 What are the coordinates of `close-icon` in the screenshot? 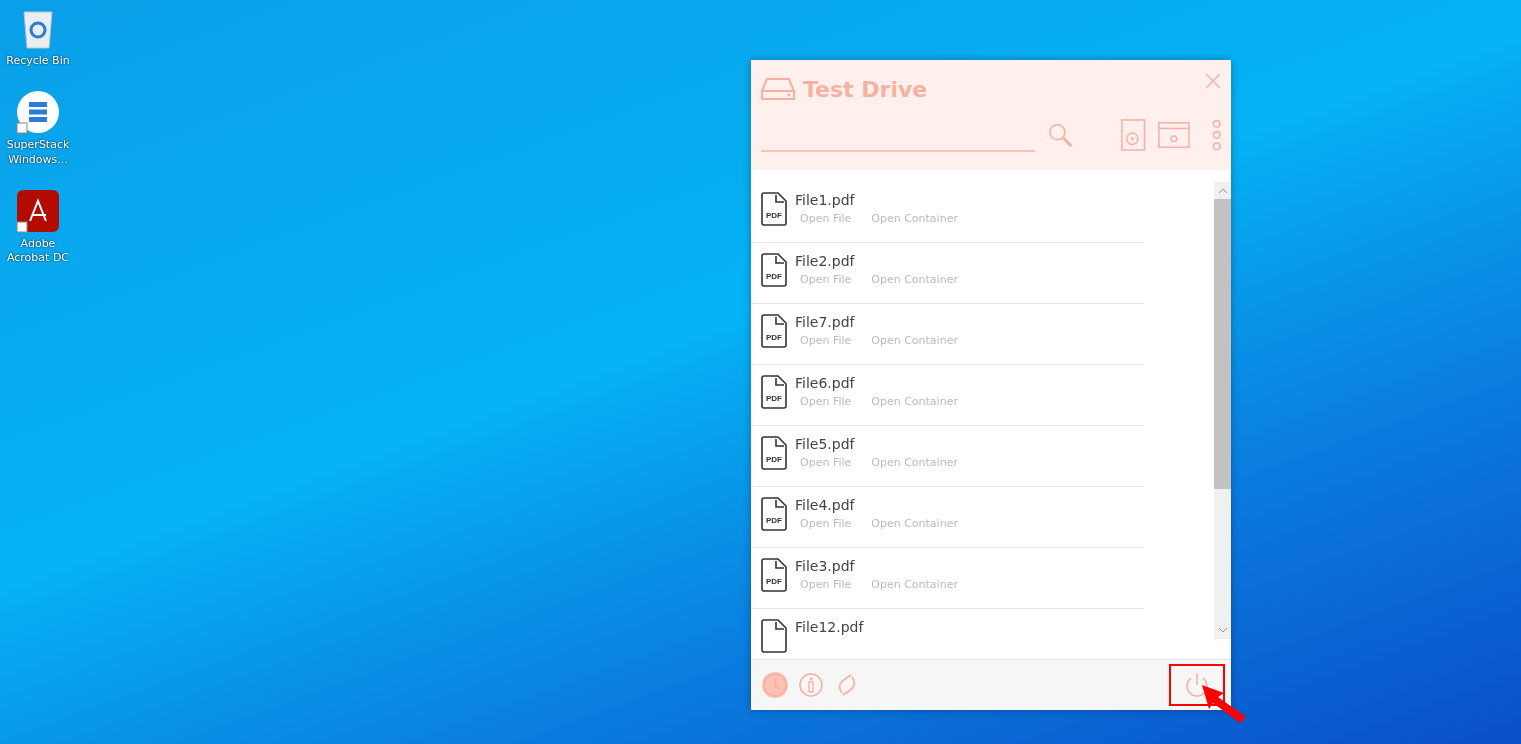 It's located at (1213, 81).